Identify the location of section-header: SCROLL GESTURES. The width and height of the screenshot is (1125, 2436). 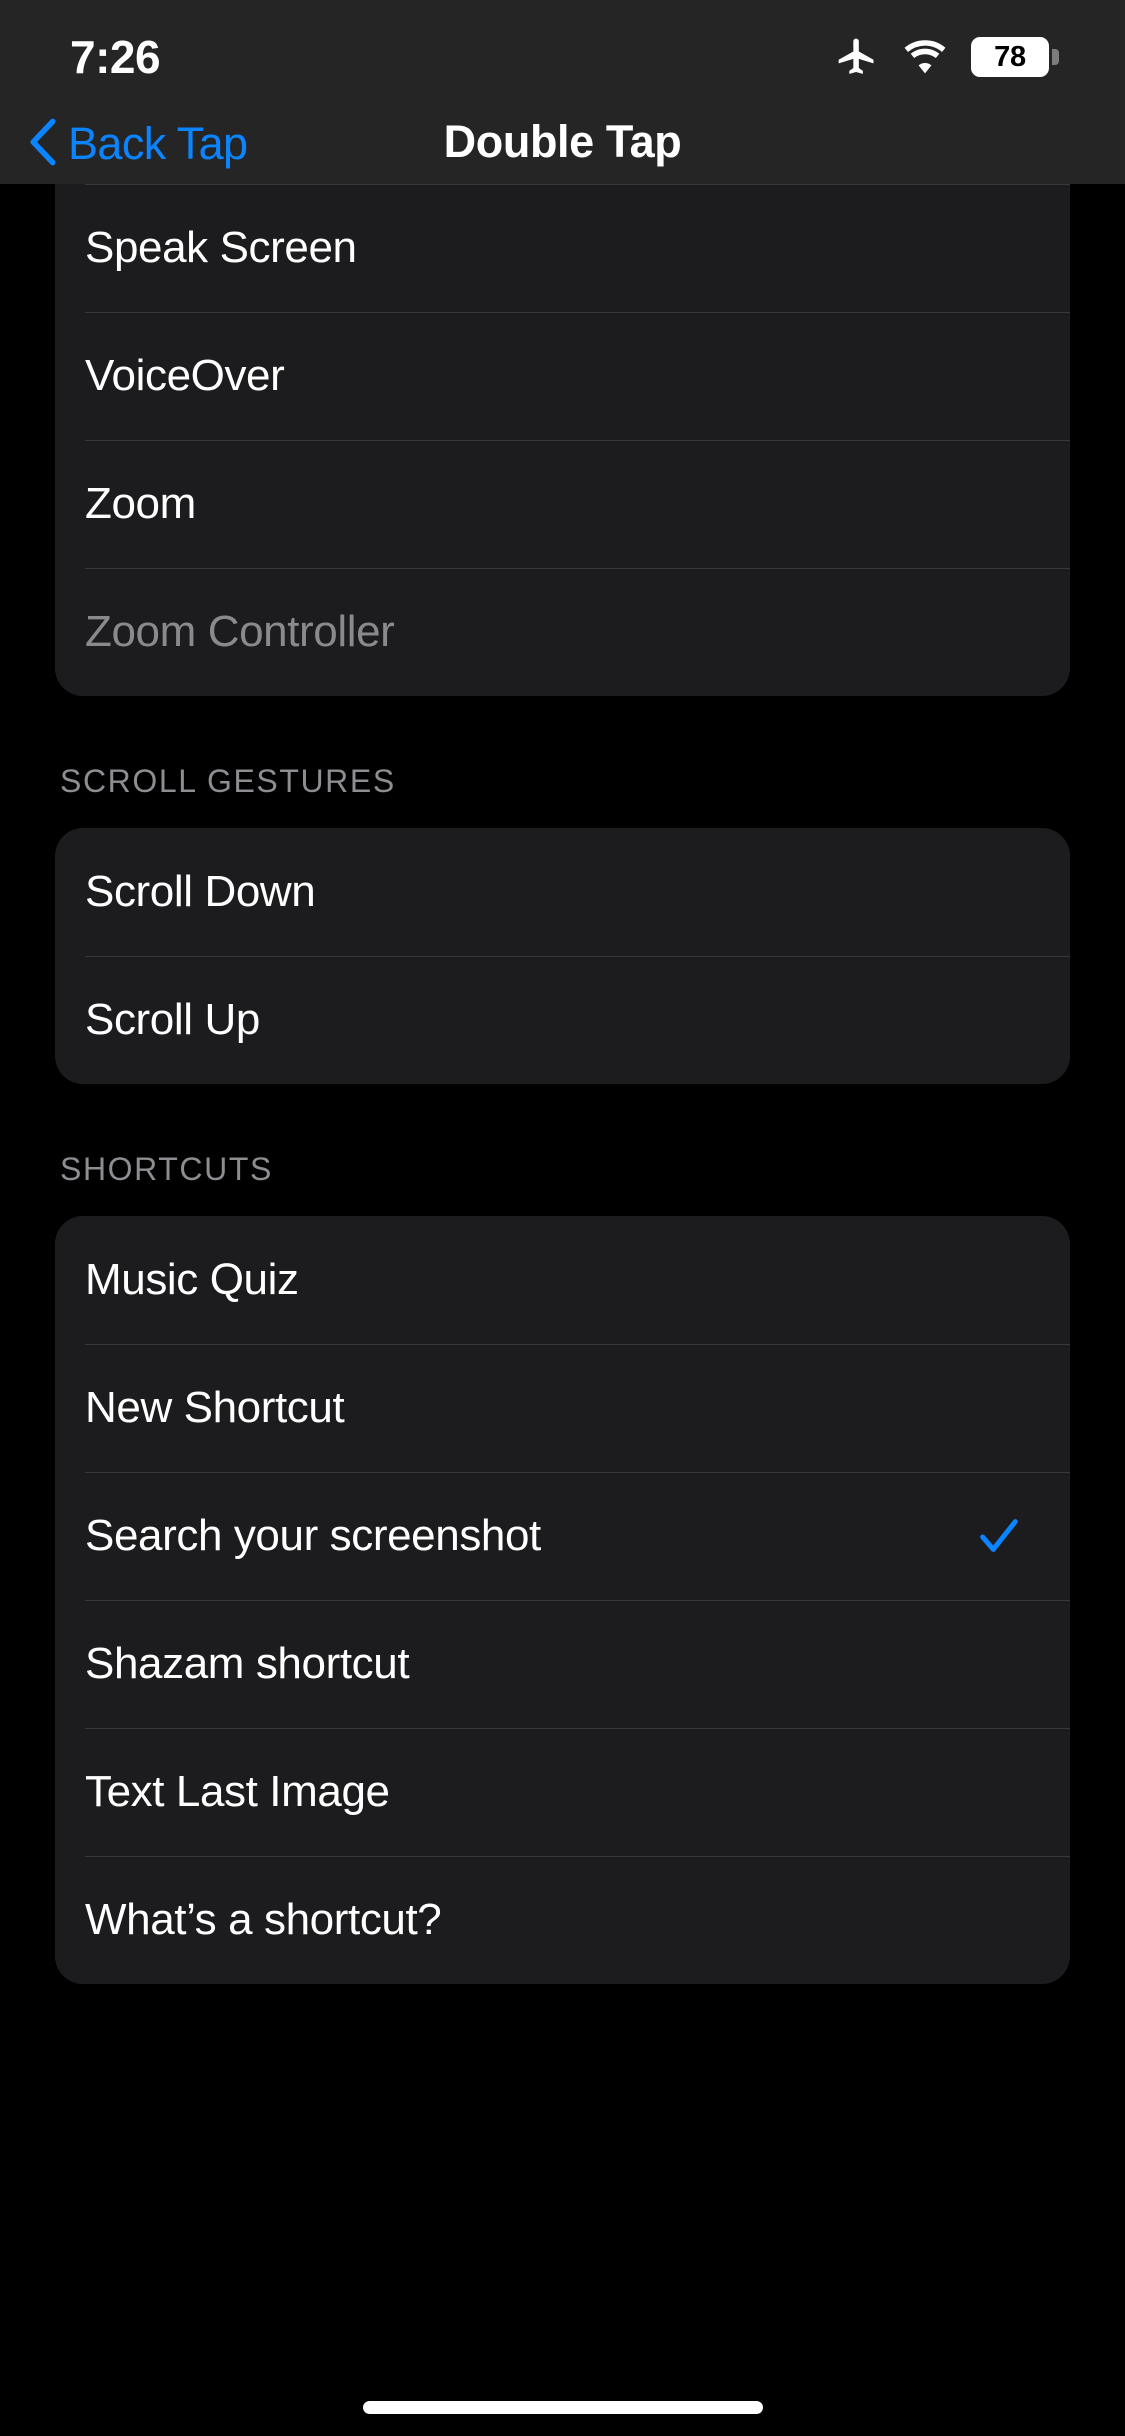
(228, 780).